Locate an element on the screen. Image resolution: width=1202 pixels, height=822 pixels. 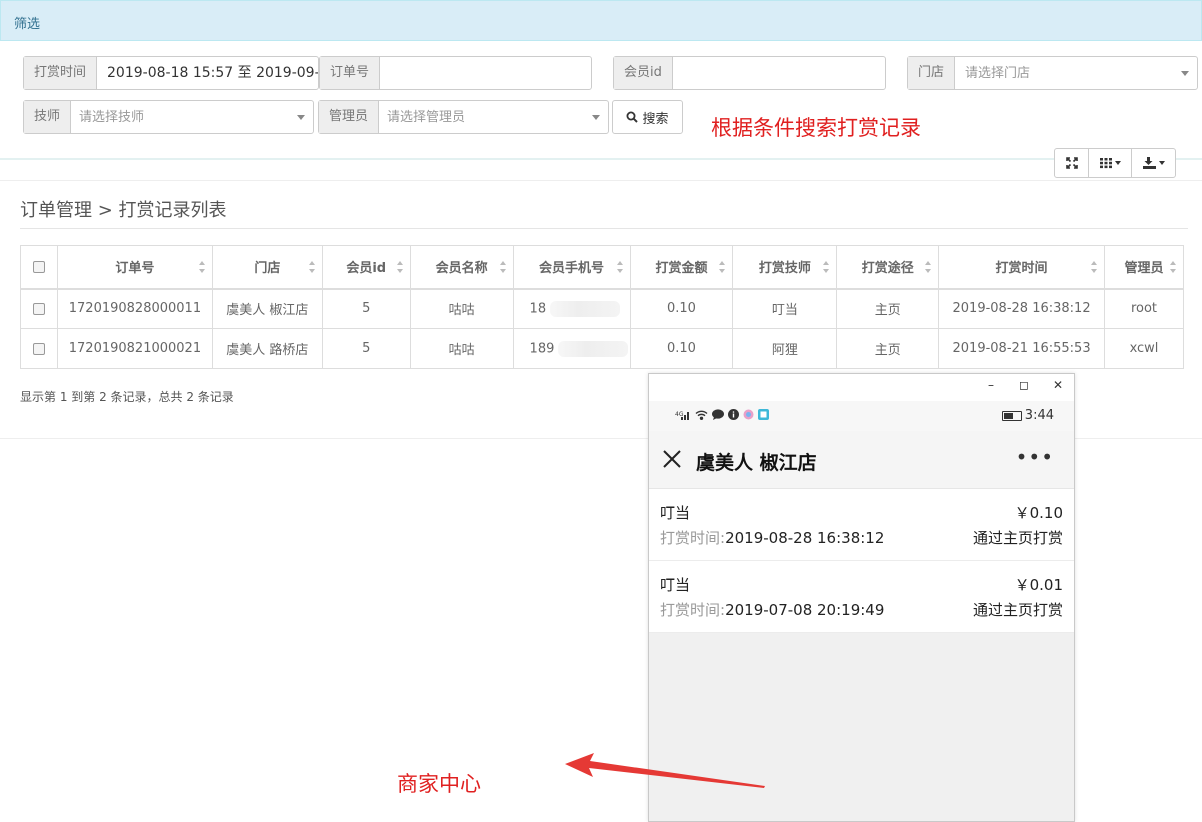
message-icon is located at coordinates (718, 414).